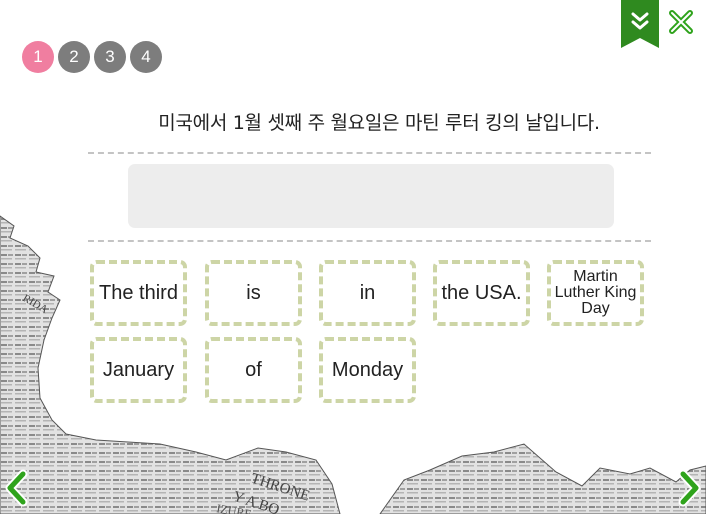  What do you see at coordinates (74, 57) in the screenshot?
I see `step-2-button: 2` at bounding box center [74, 57].